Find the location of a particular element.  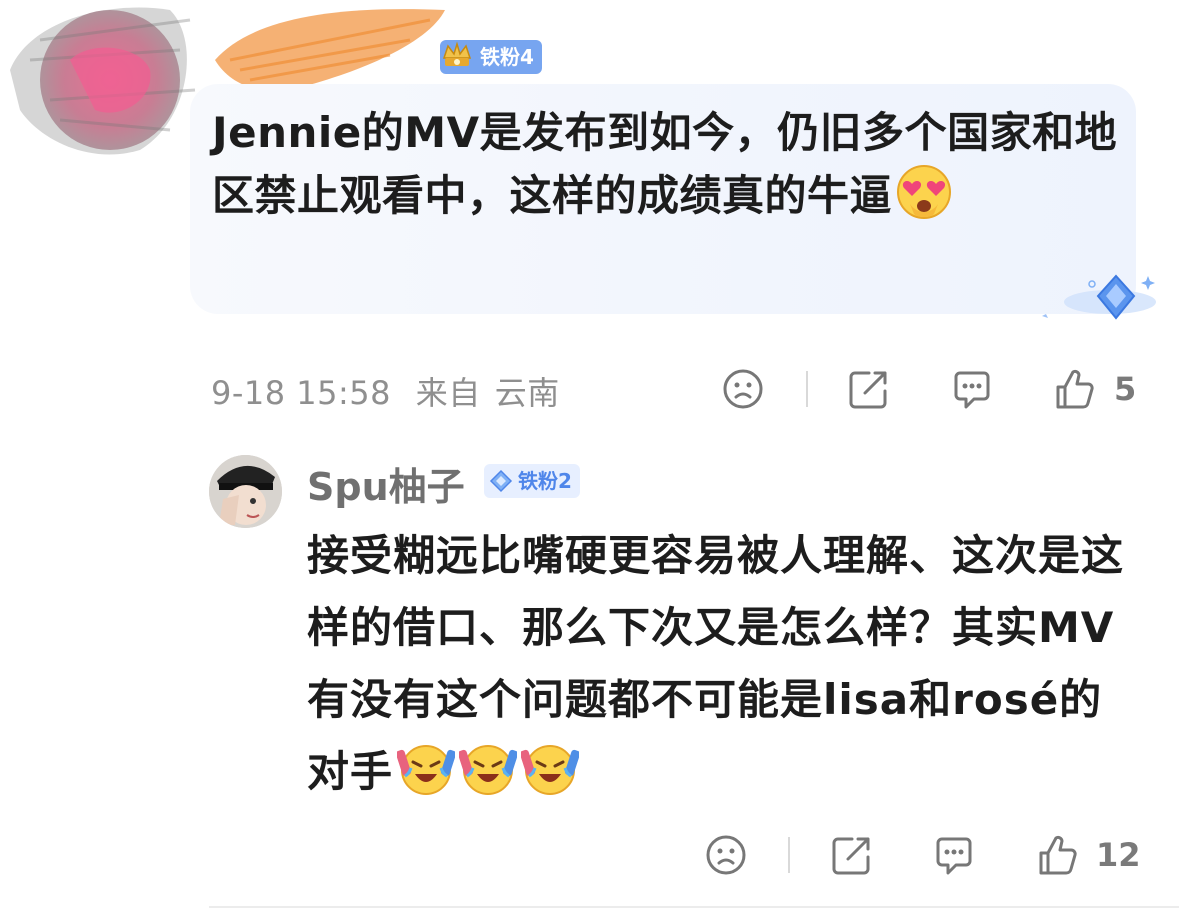

heart-eyes-face-icon is located at coordinates (924, 192).